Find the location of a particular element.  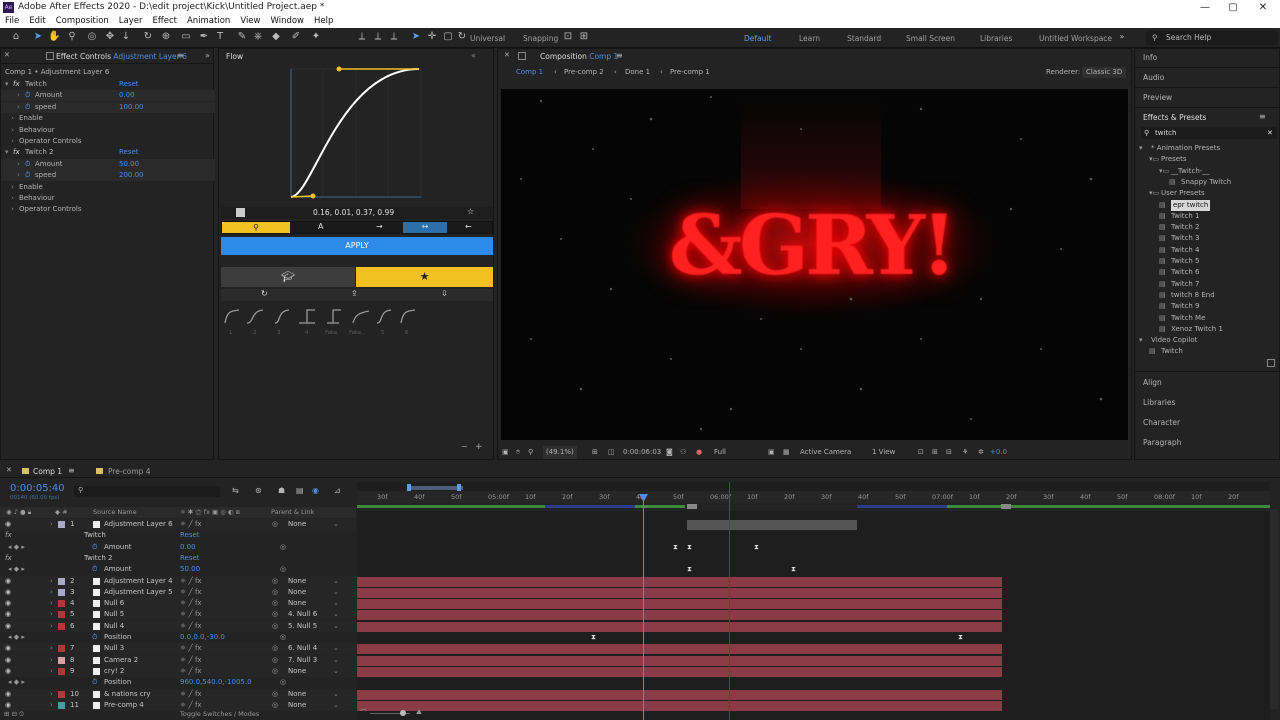

preset-tree-item: ▾ Video Copilot is located at coordinates (1207, 340).